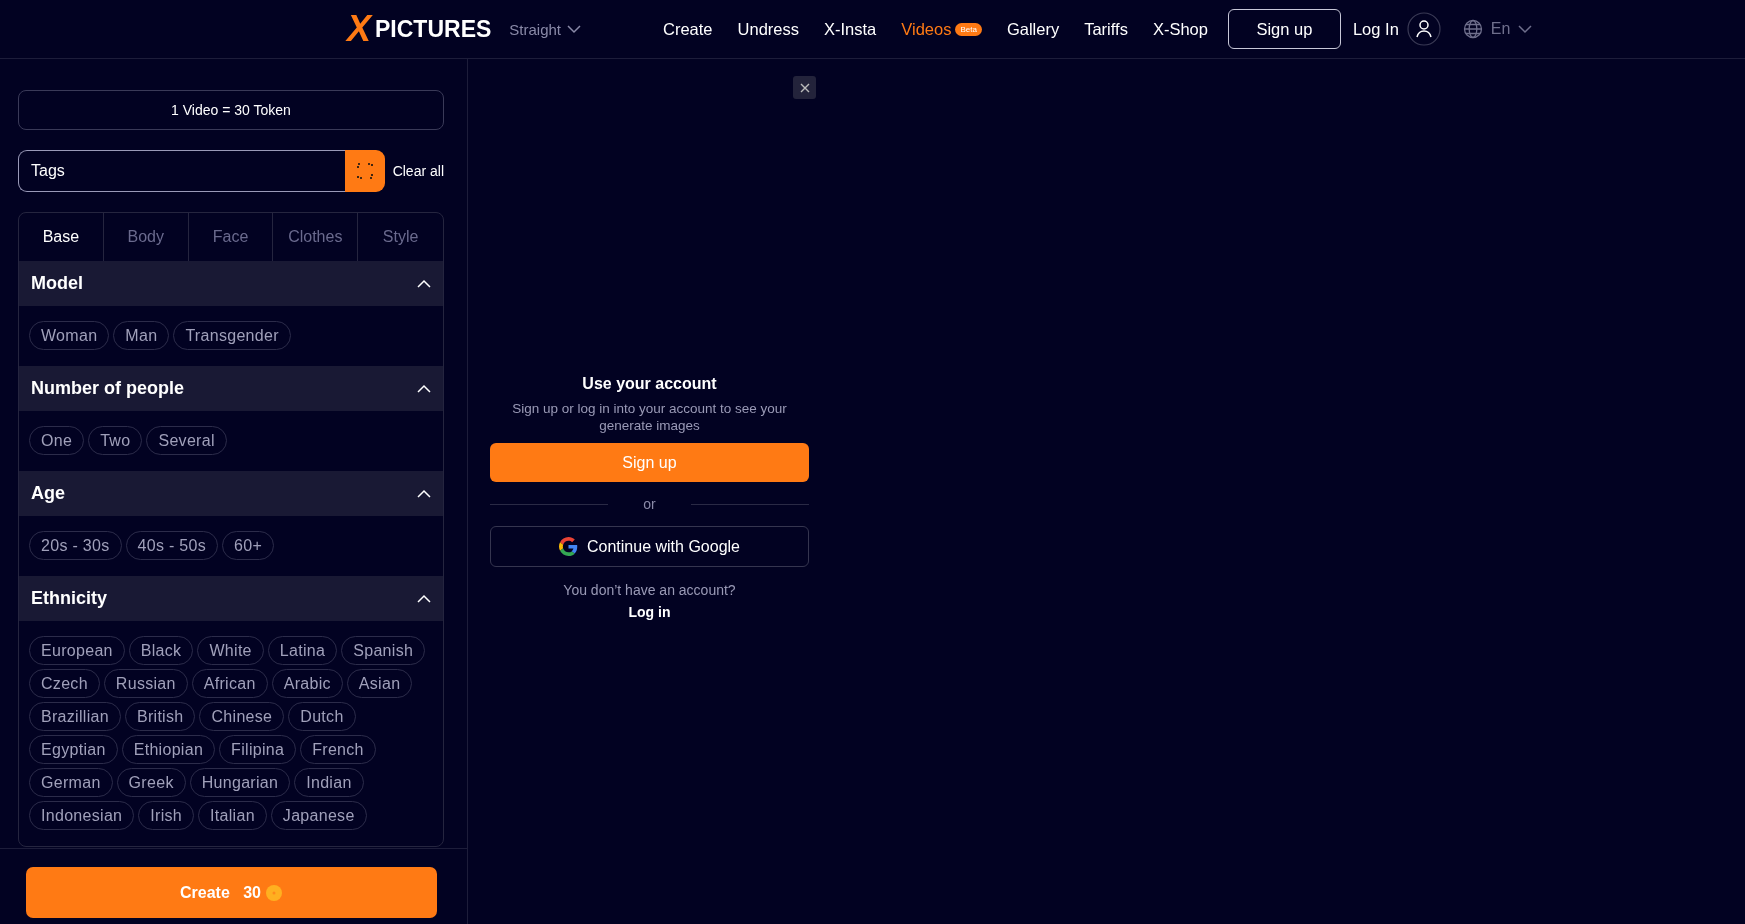  Describe the element at coordinates (231, 388) in the screenshot. I see `section-header: Number of people` at that location.